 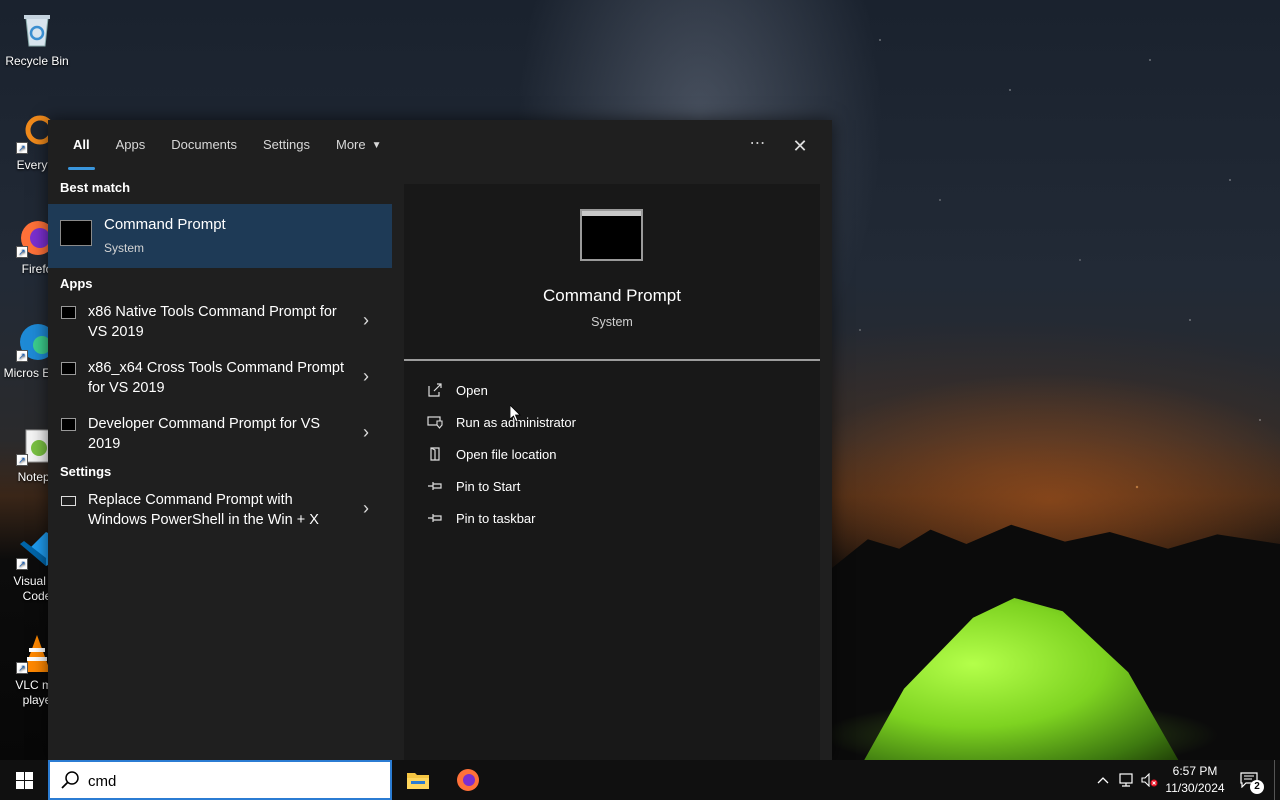 I want to click on windows-logo-icon, so click(x=24, y=780).